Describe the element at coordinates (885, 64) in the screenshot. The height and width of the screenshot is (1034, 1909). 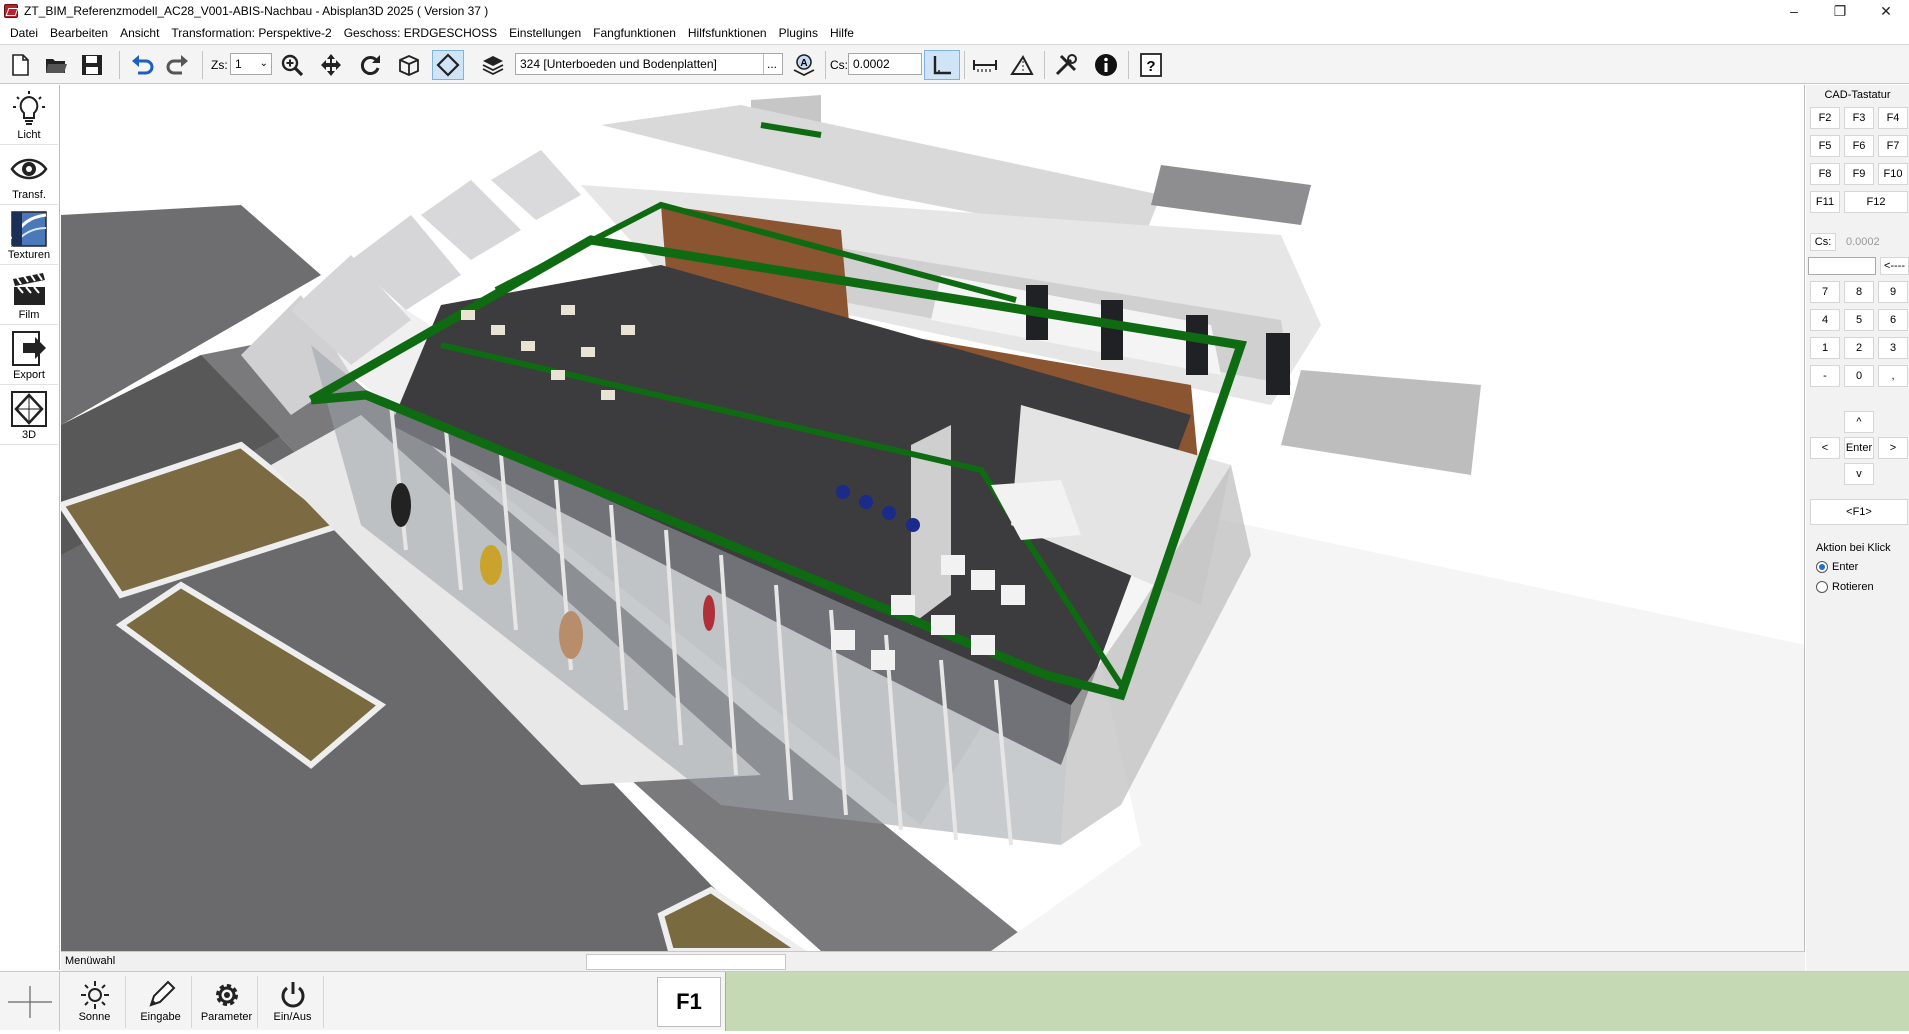
I see `cs-input: 0.0002` at that location.